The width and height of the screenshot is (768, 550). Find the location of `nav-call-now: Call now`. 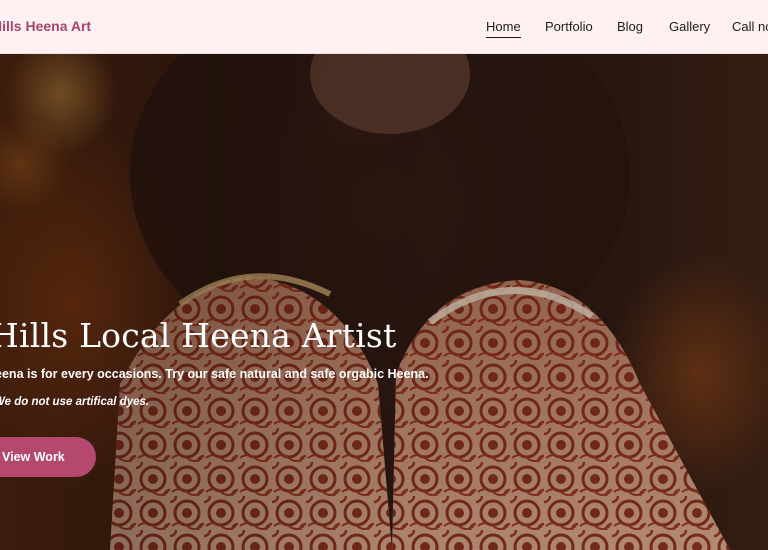

nav-call-now: Call now is located at coordinates (750, 26).